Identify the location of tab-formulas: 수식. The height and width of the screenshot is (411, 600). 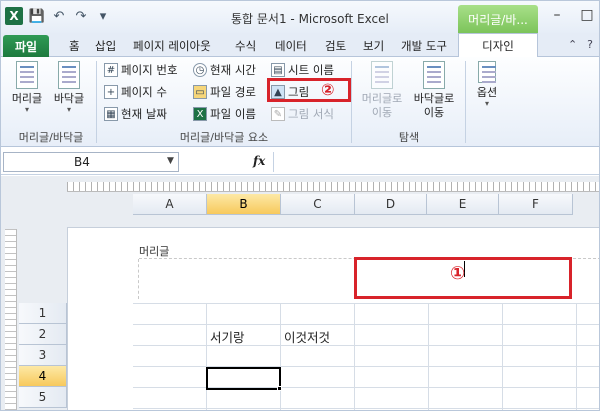
(245, 46).